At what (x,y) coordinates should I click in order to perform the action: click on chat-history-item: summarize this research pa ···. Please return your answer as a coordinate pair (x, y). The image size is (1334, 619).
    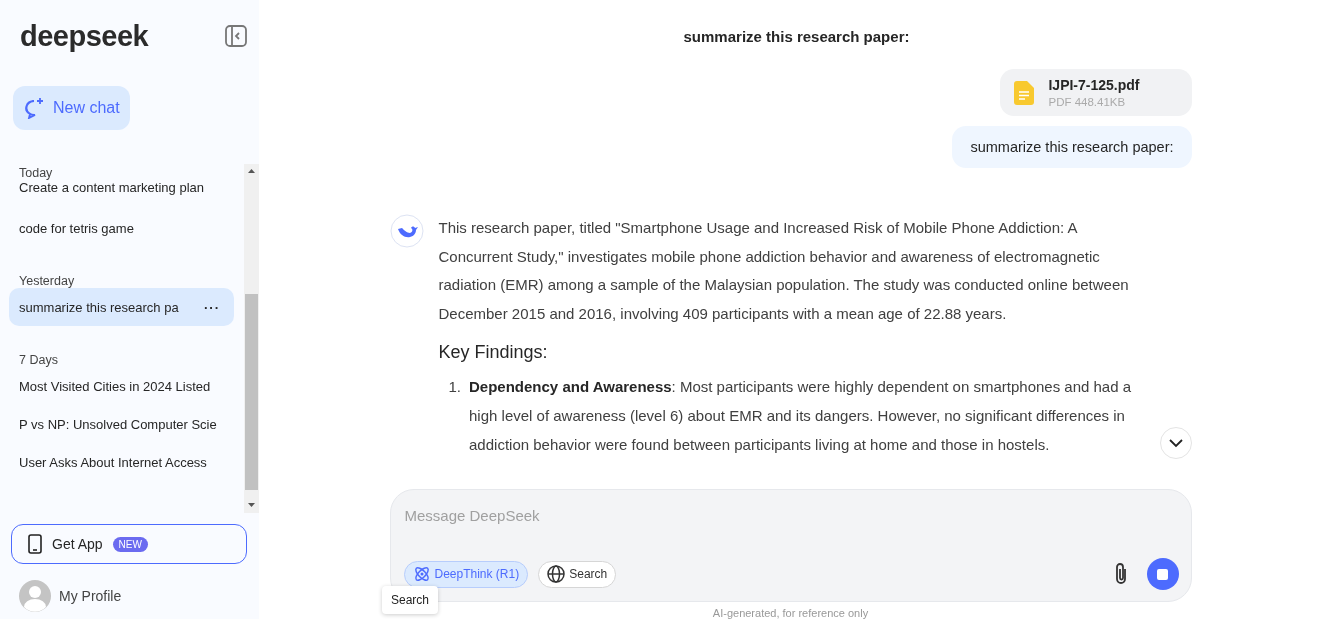
    Looking at the image, I should click on (121, 307).